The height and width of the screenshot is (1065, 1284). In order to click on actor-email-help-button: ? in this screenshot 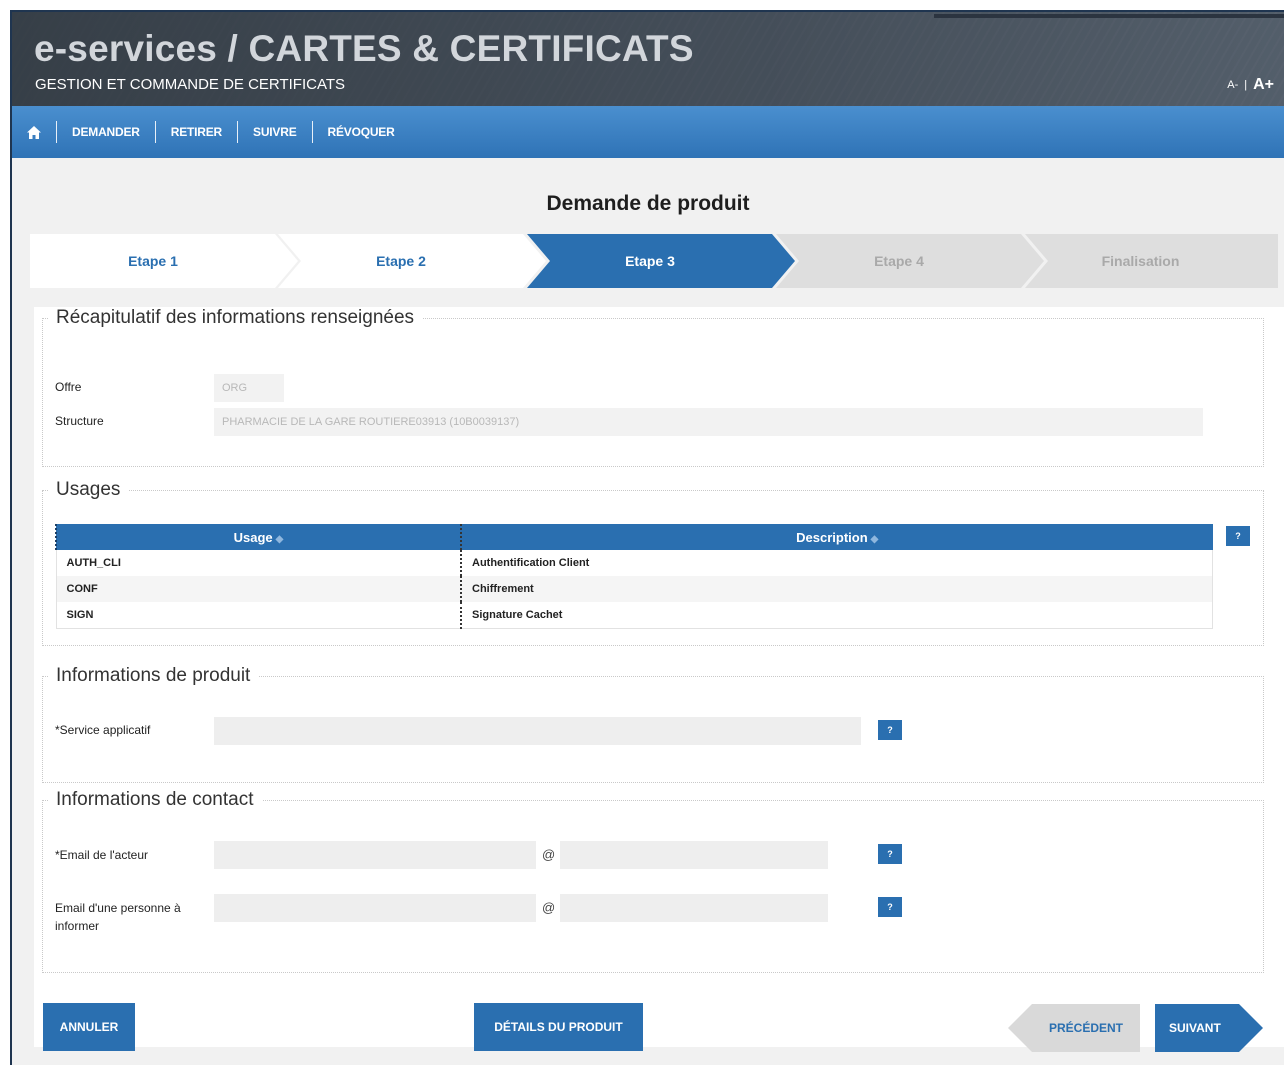, I will do `click(890, 854)`.